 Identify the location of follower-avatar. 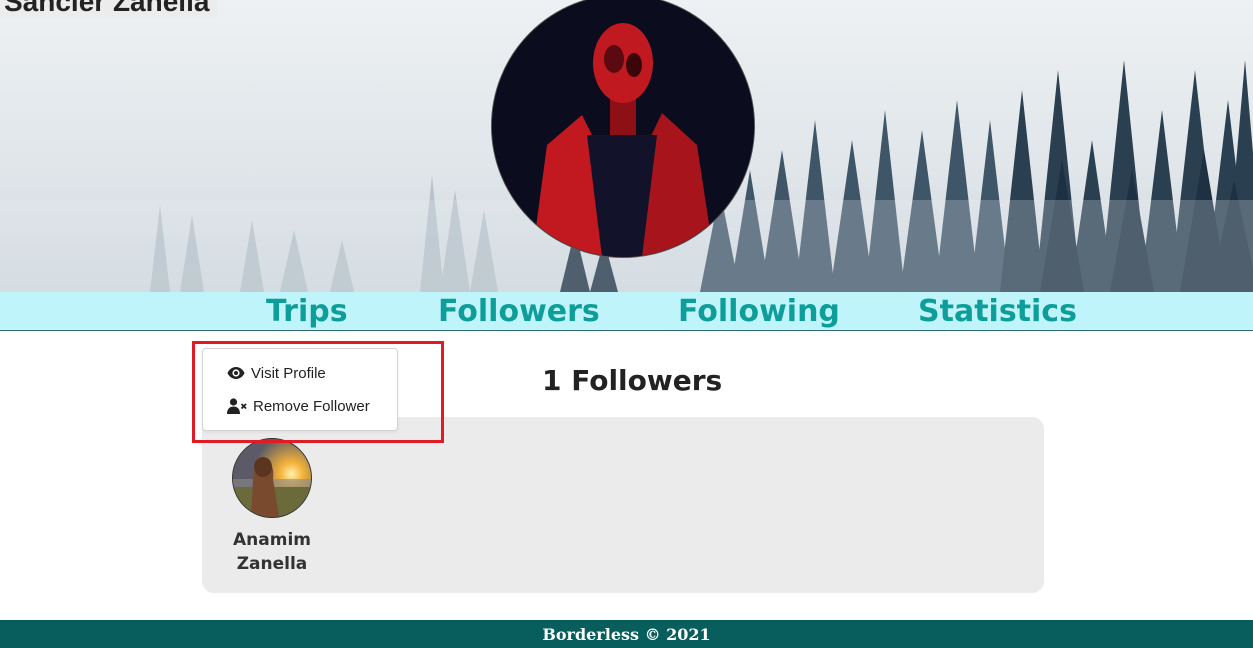
(272, 478).